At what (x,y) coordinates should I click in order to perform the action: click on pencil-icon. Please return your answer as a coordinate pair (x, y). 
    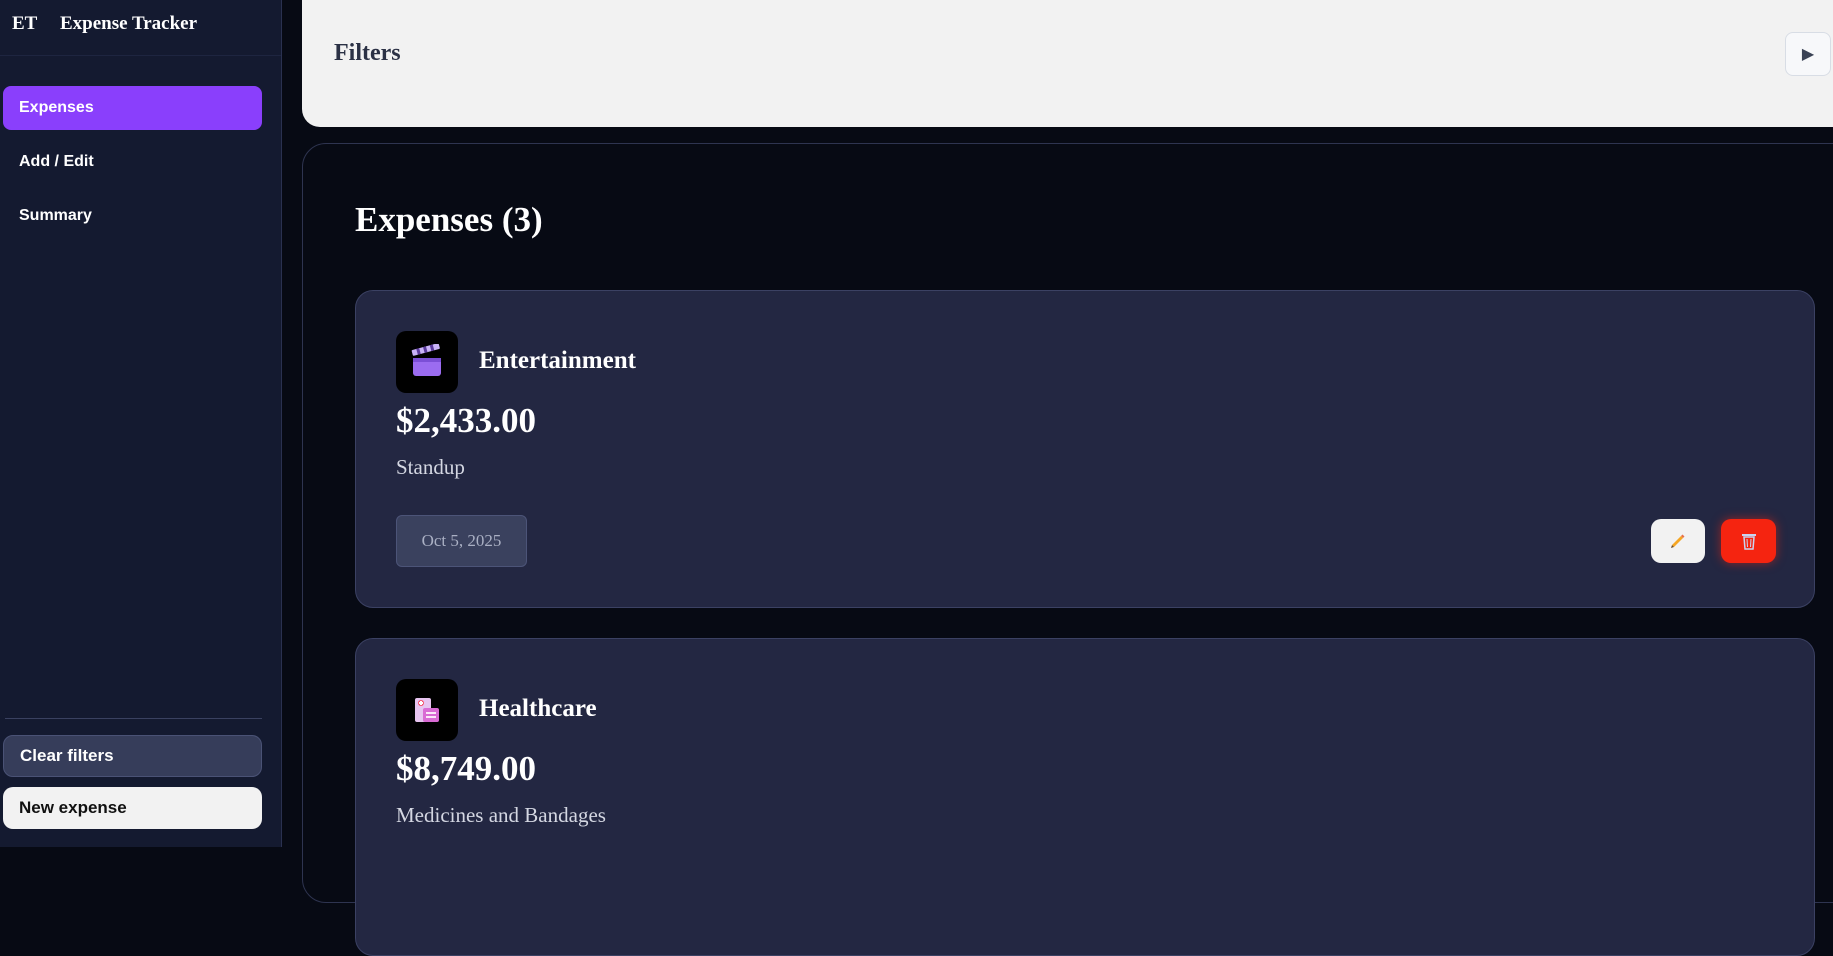
    Looking at the image, I should click on (1678, 541).